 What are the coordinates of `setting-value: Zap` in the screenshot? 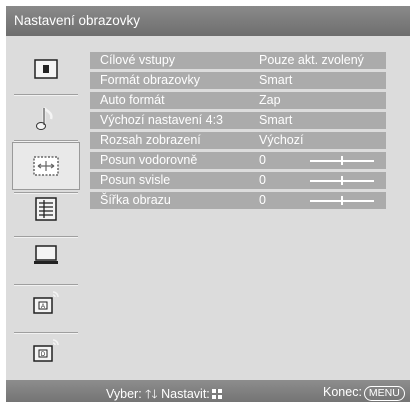 It's located at (270, 100).